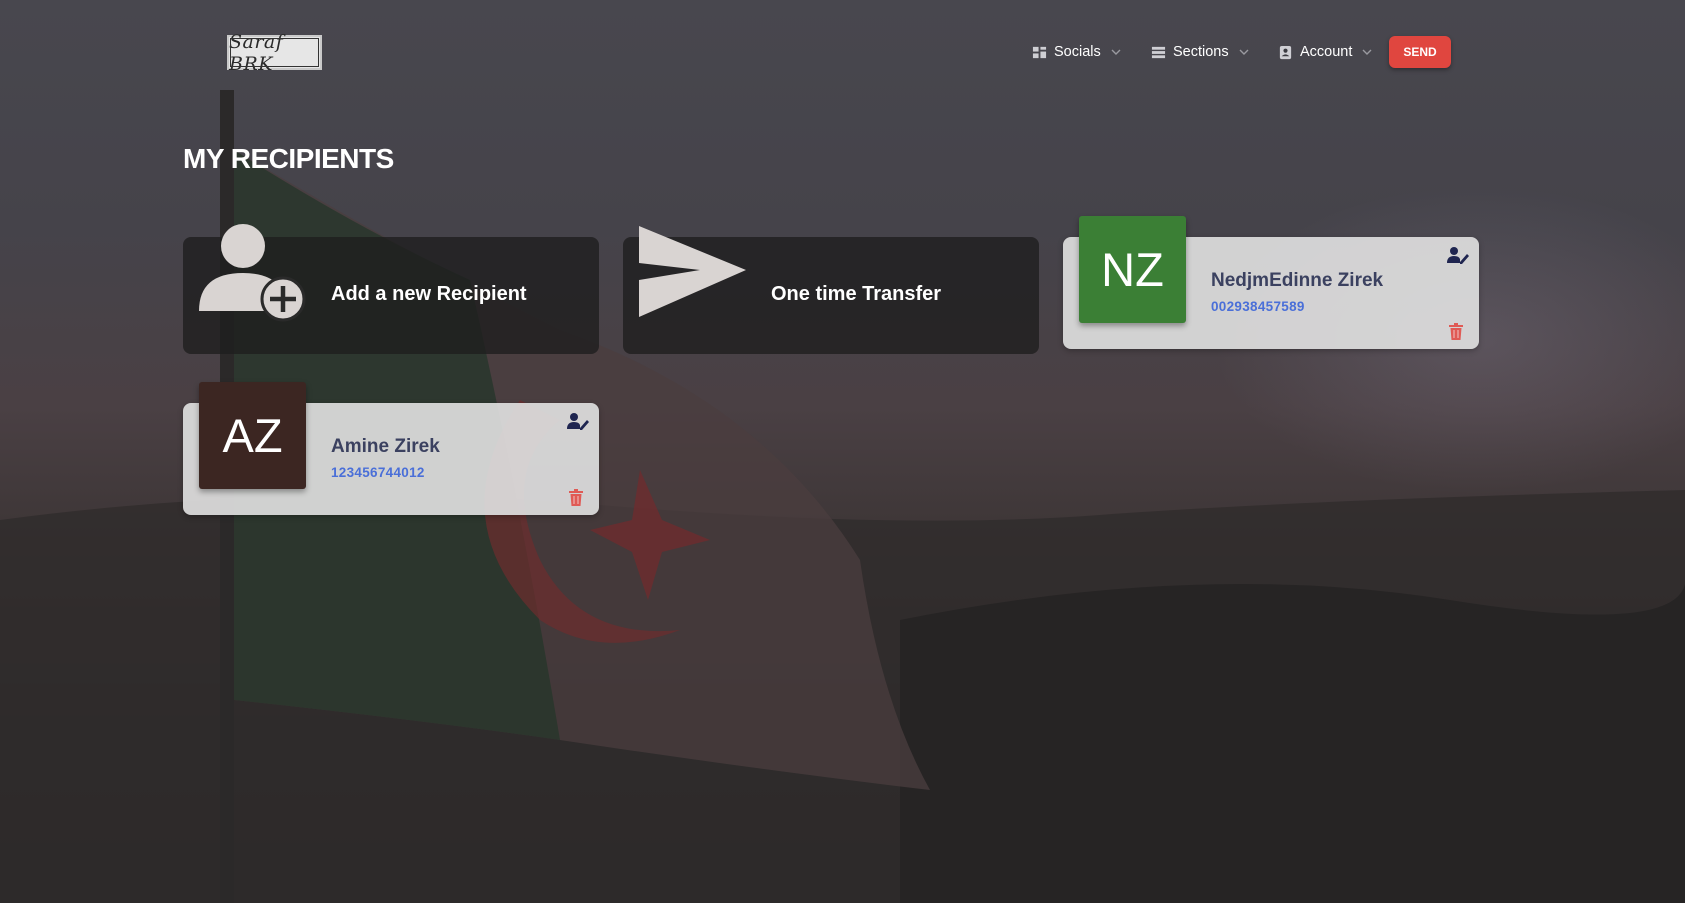  I want to click on recipient-number: 002938457589, so click(1258, 306).